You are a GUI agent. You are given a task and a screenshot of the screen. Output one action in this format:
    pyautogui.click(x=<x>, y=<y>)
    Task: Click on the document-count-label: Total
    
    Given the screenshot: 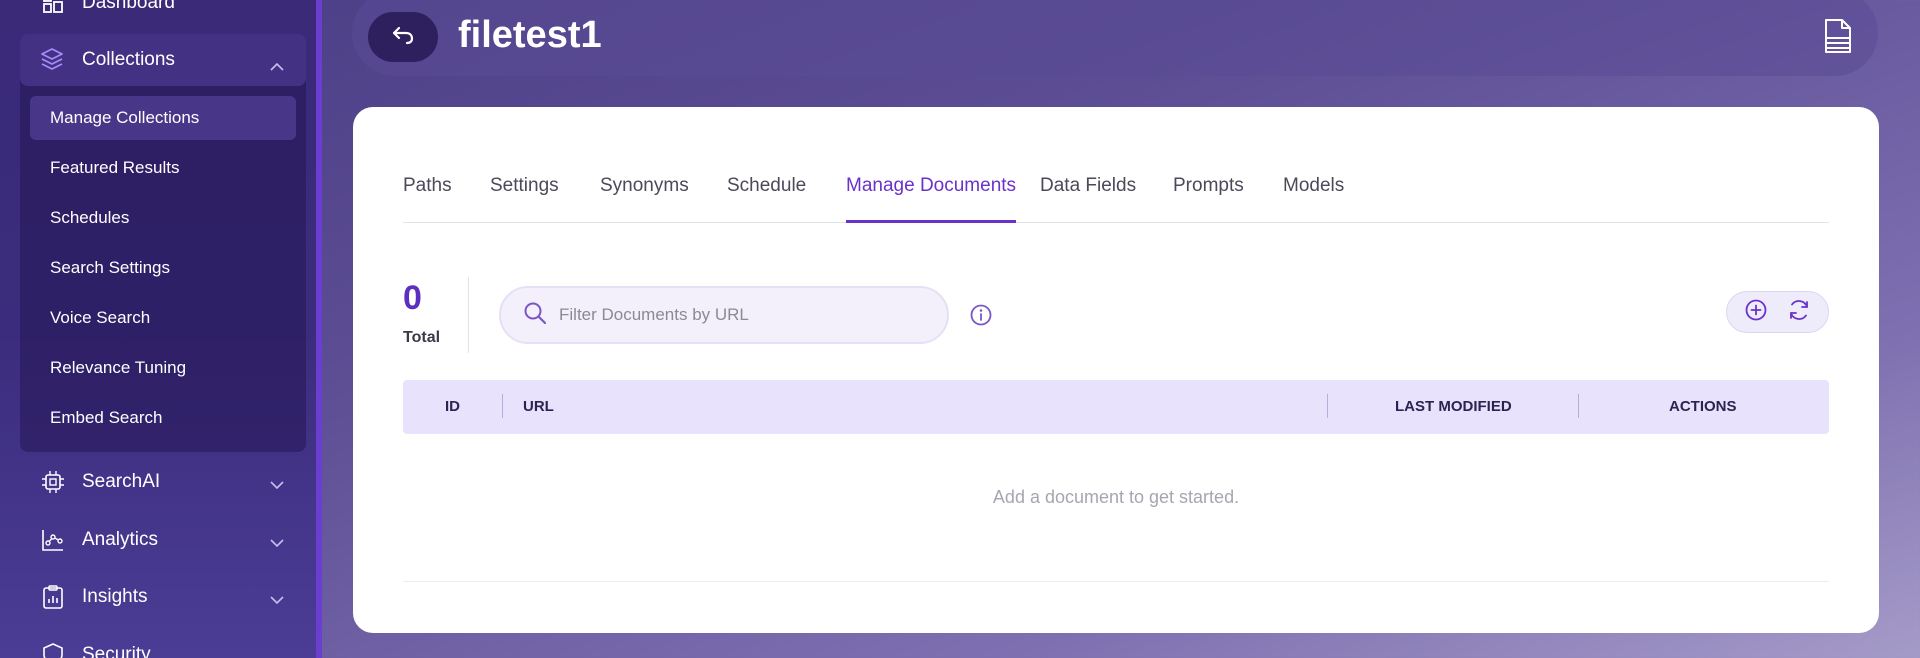 What is the action you would take?
    pyautogui.click(x=422, y=337)
    